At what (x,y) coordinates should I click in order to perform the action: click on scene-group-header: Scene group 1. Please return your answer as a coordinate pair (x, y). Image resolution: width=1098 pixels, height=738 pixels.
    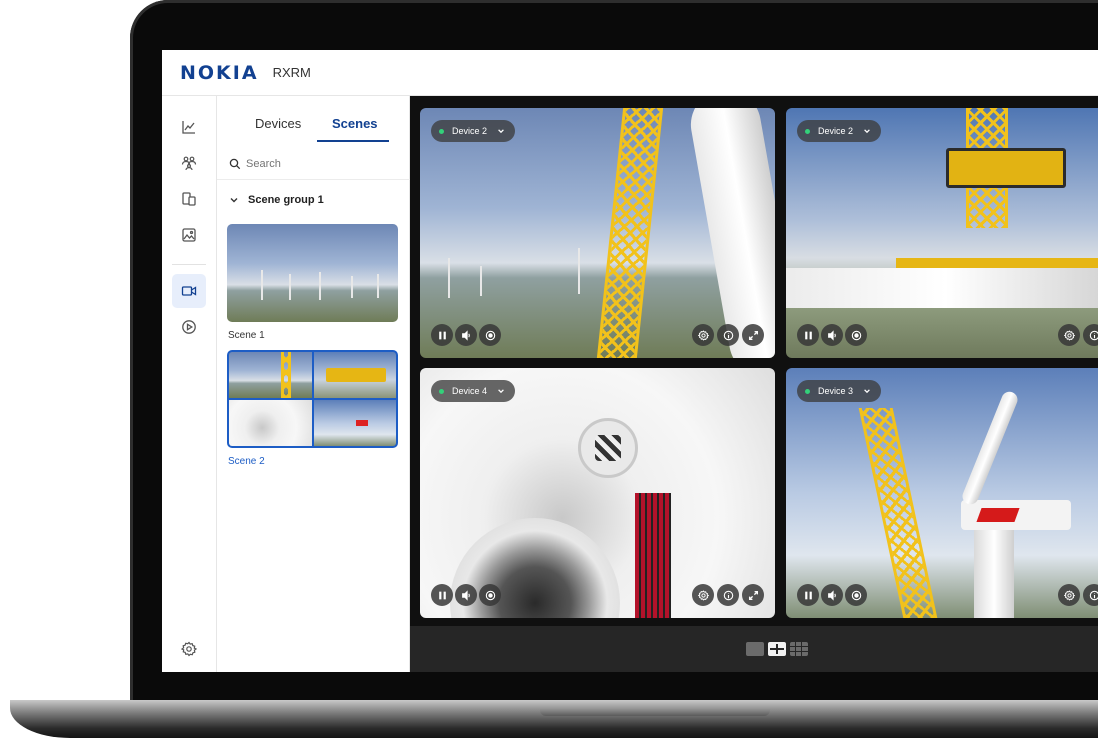
    Looking at the image, I should click on (276, 200).